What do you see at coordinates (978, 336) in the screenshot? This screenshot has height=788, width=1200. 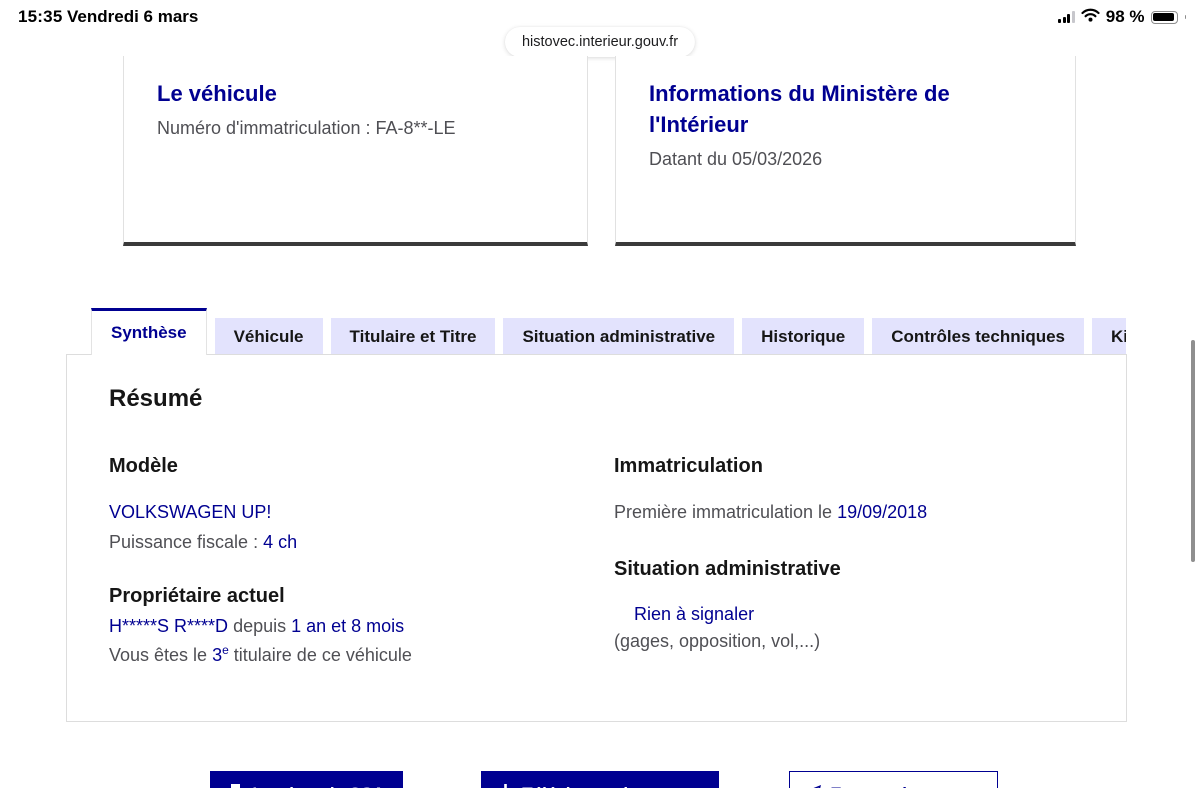 I see `tab-controles-techniques: Contrôles techniques` at bounding box center [978, 336].